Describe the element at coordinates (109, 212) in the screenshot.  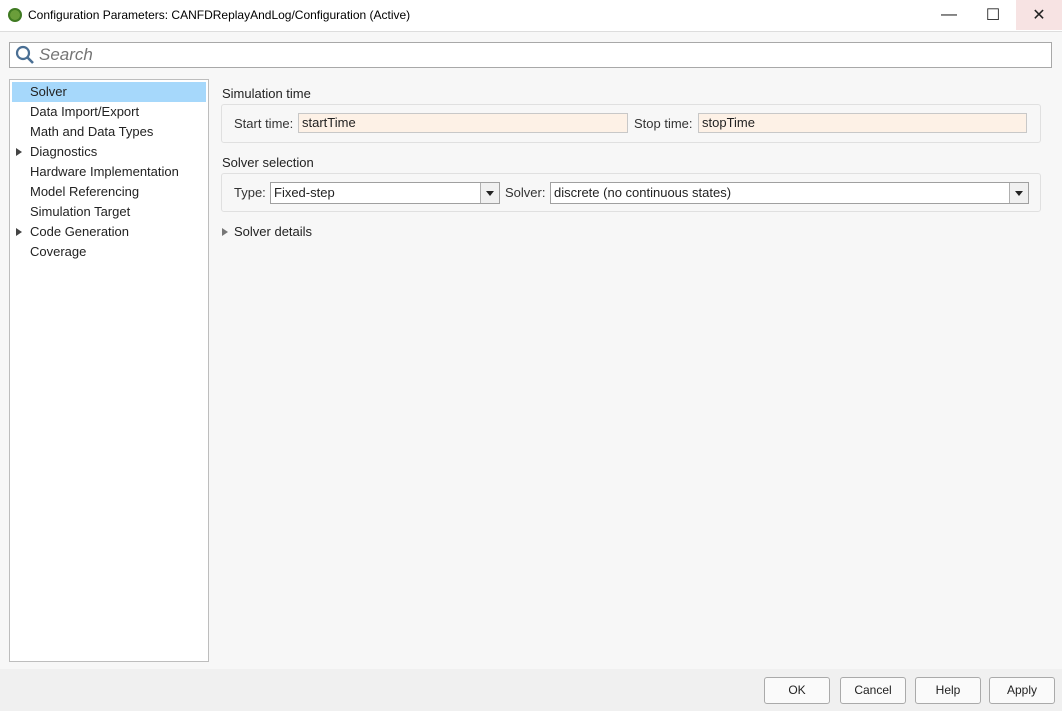
I see `tree-item-simulation-target: Simulation Target` at that location.